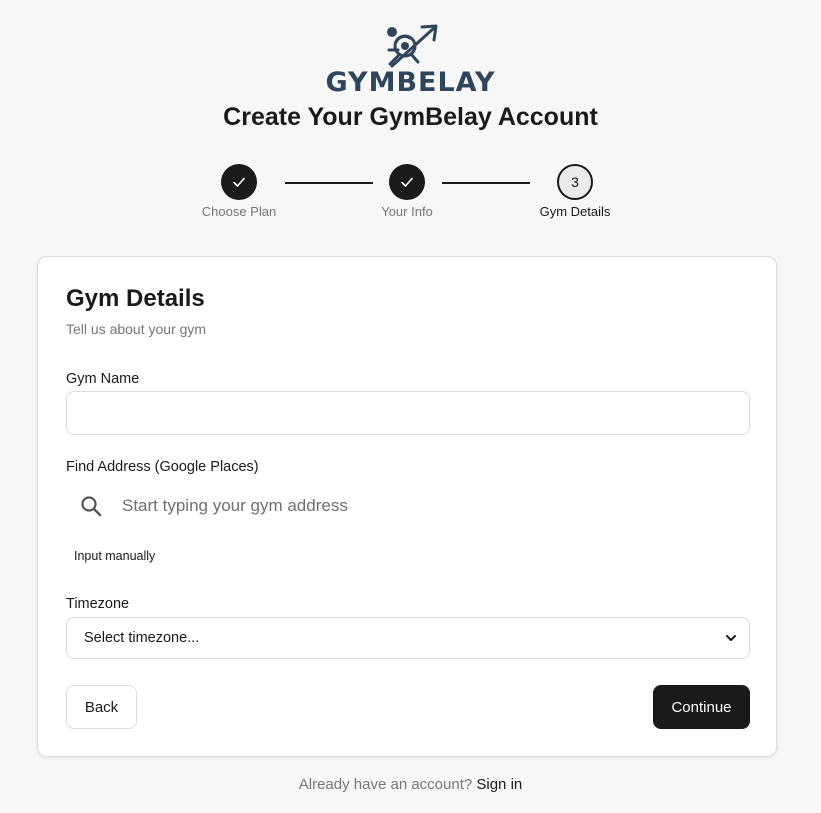 This screenshot has height=813, width=821. I want to click on sign-in-link: Sign in, so click(499, 784).